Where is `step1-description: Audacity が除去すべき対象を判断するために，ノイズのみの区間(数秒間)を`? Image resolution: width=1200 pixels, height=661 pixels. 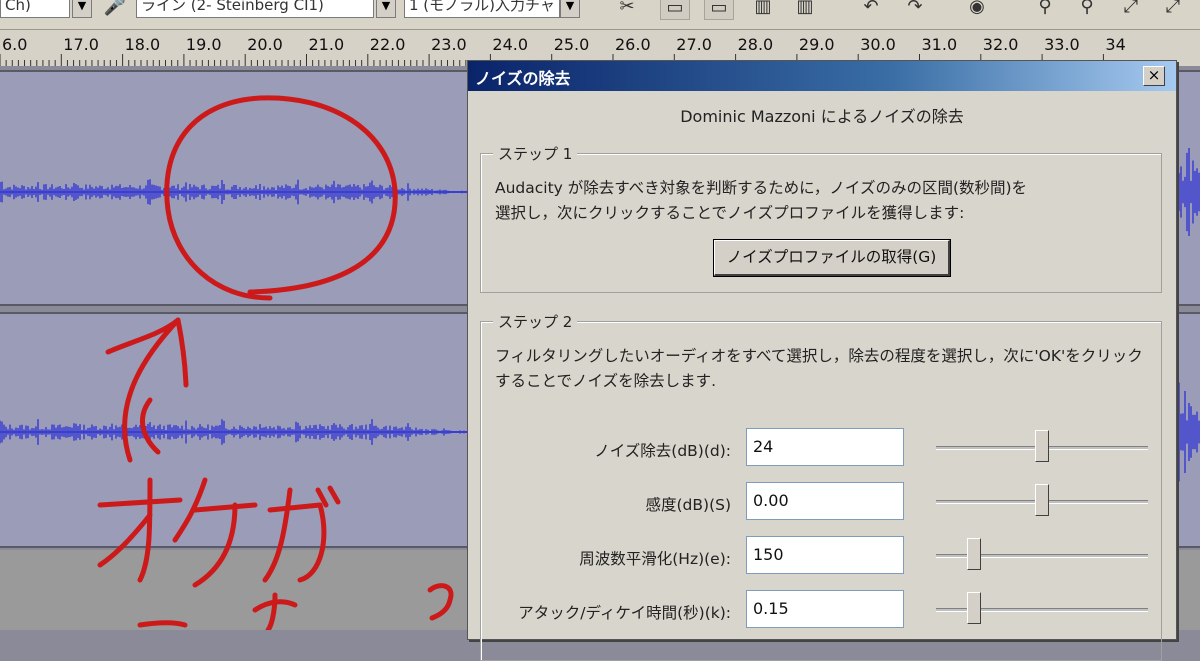
step1-description: Audacity が除去すべき対象を判断するために，ノイズのみの区間(数秒間)を is located at coordinates (761, 188).